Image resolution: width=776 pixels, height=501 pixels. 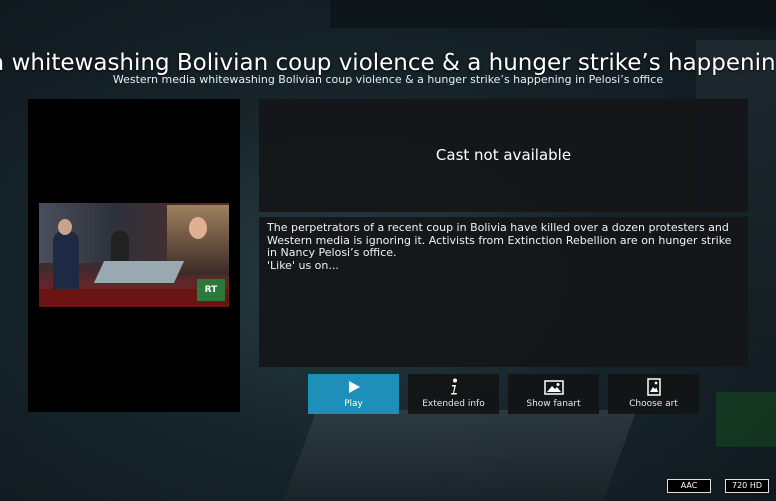 I want to click on cast-panel: Cast not available, so click(x=503, y=155).